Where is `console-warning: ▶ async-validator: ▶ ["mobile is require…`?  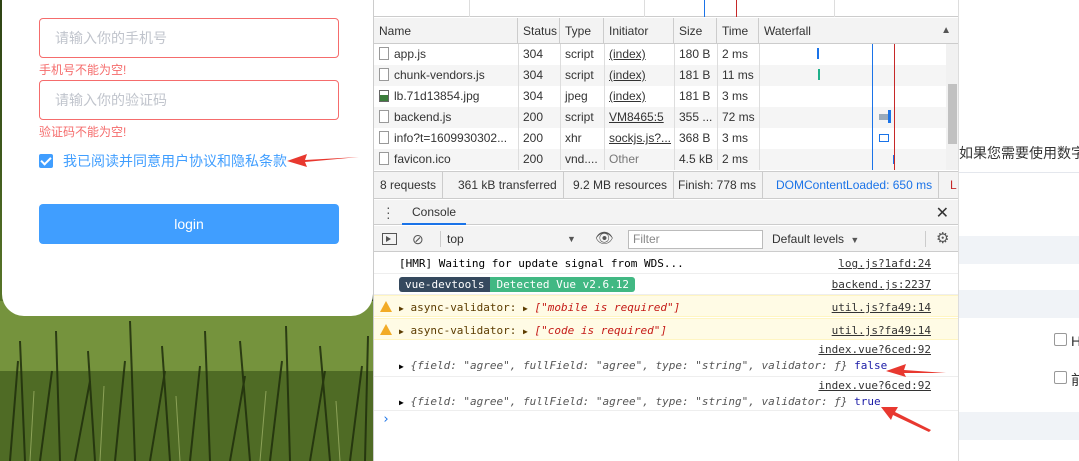
console-warning: ▶ async-validator: ▶ ["mobile is require… is located at coordinates (666, 306).